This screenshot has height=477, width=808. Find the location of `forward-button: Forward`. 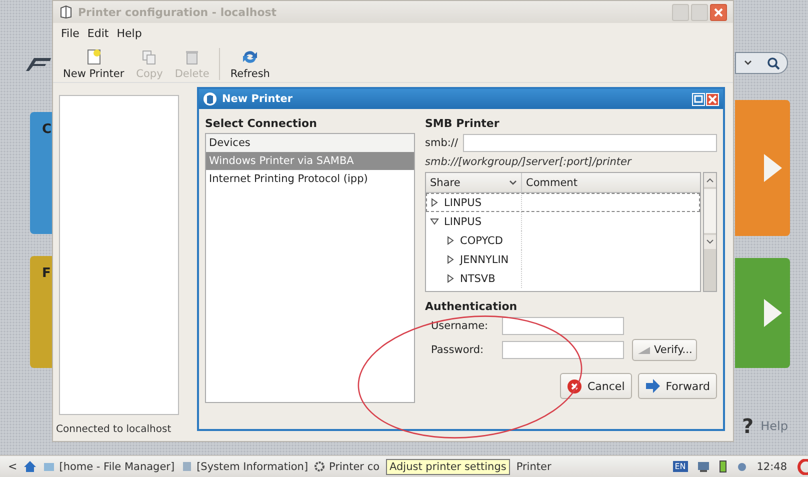

forward-button: Forward is located at coordinates (677, 386).